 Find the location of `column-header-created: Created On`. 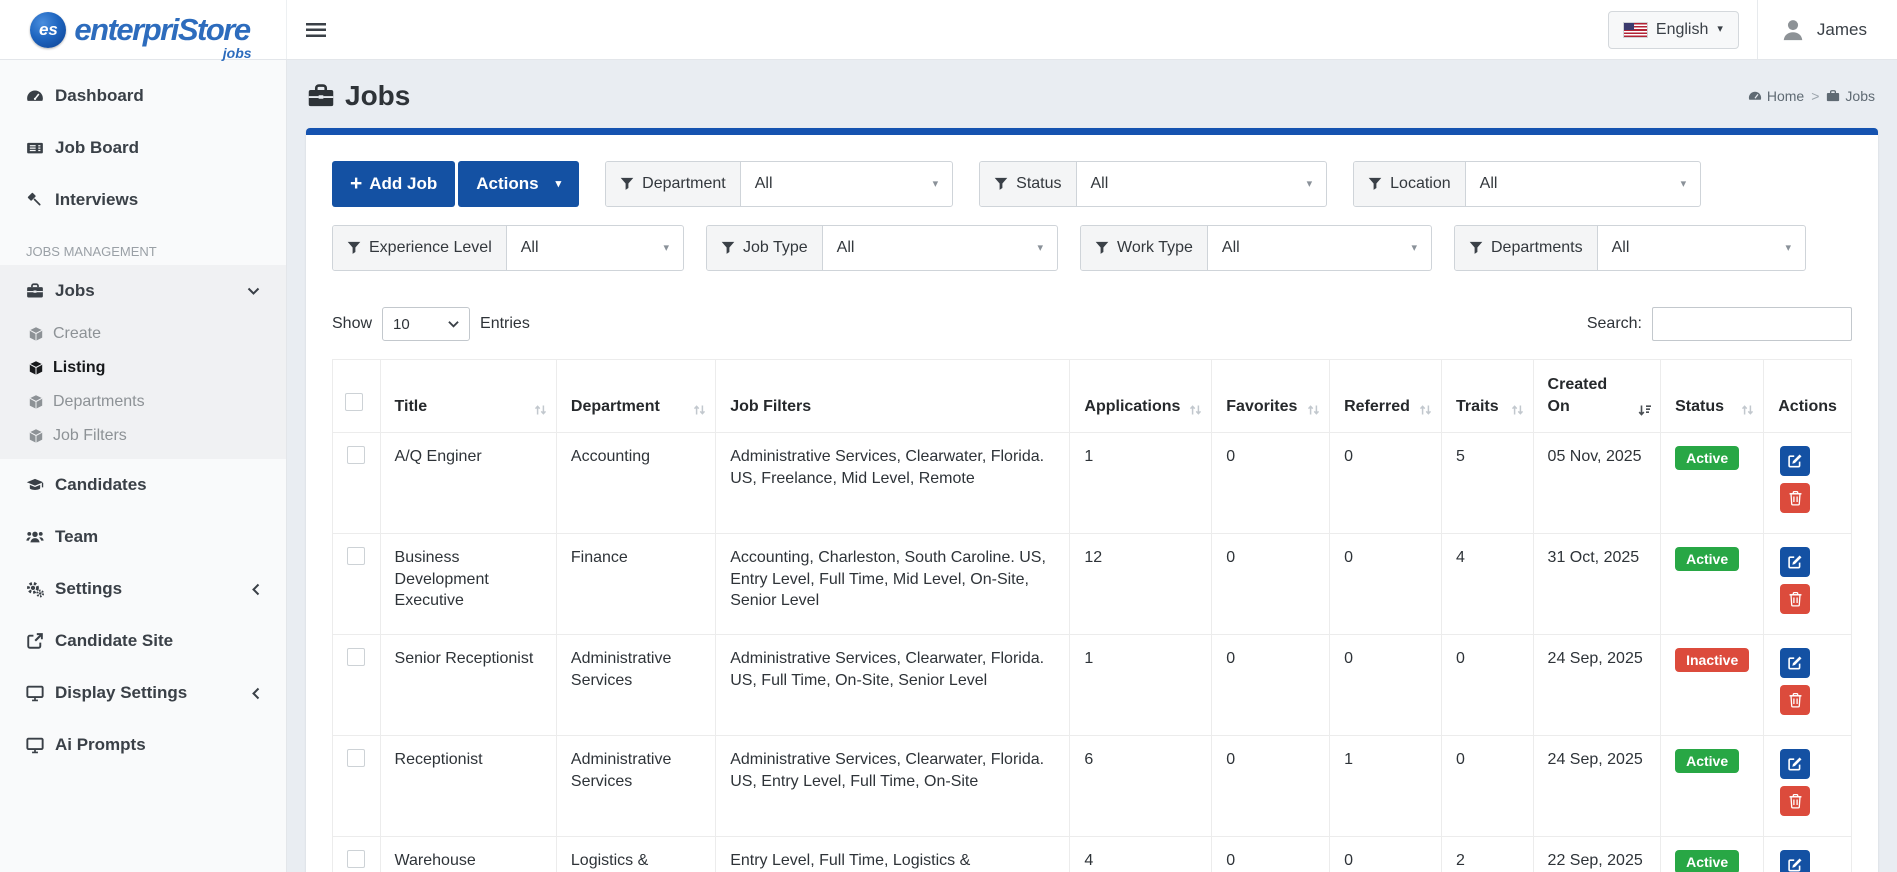

column-header-created: Created On is located at coordinates (1597, 396).